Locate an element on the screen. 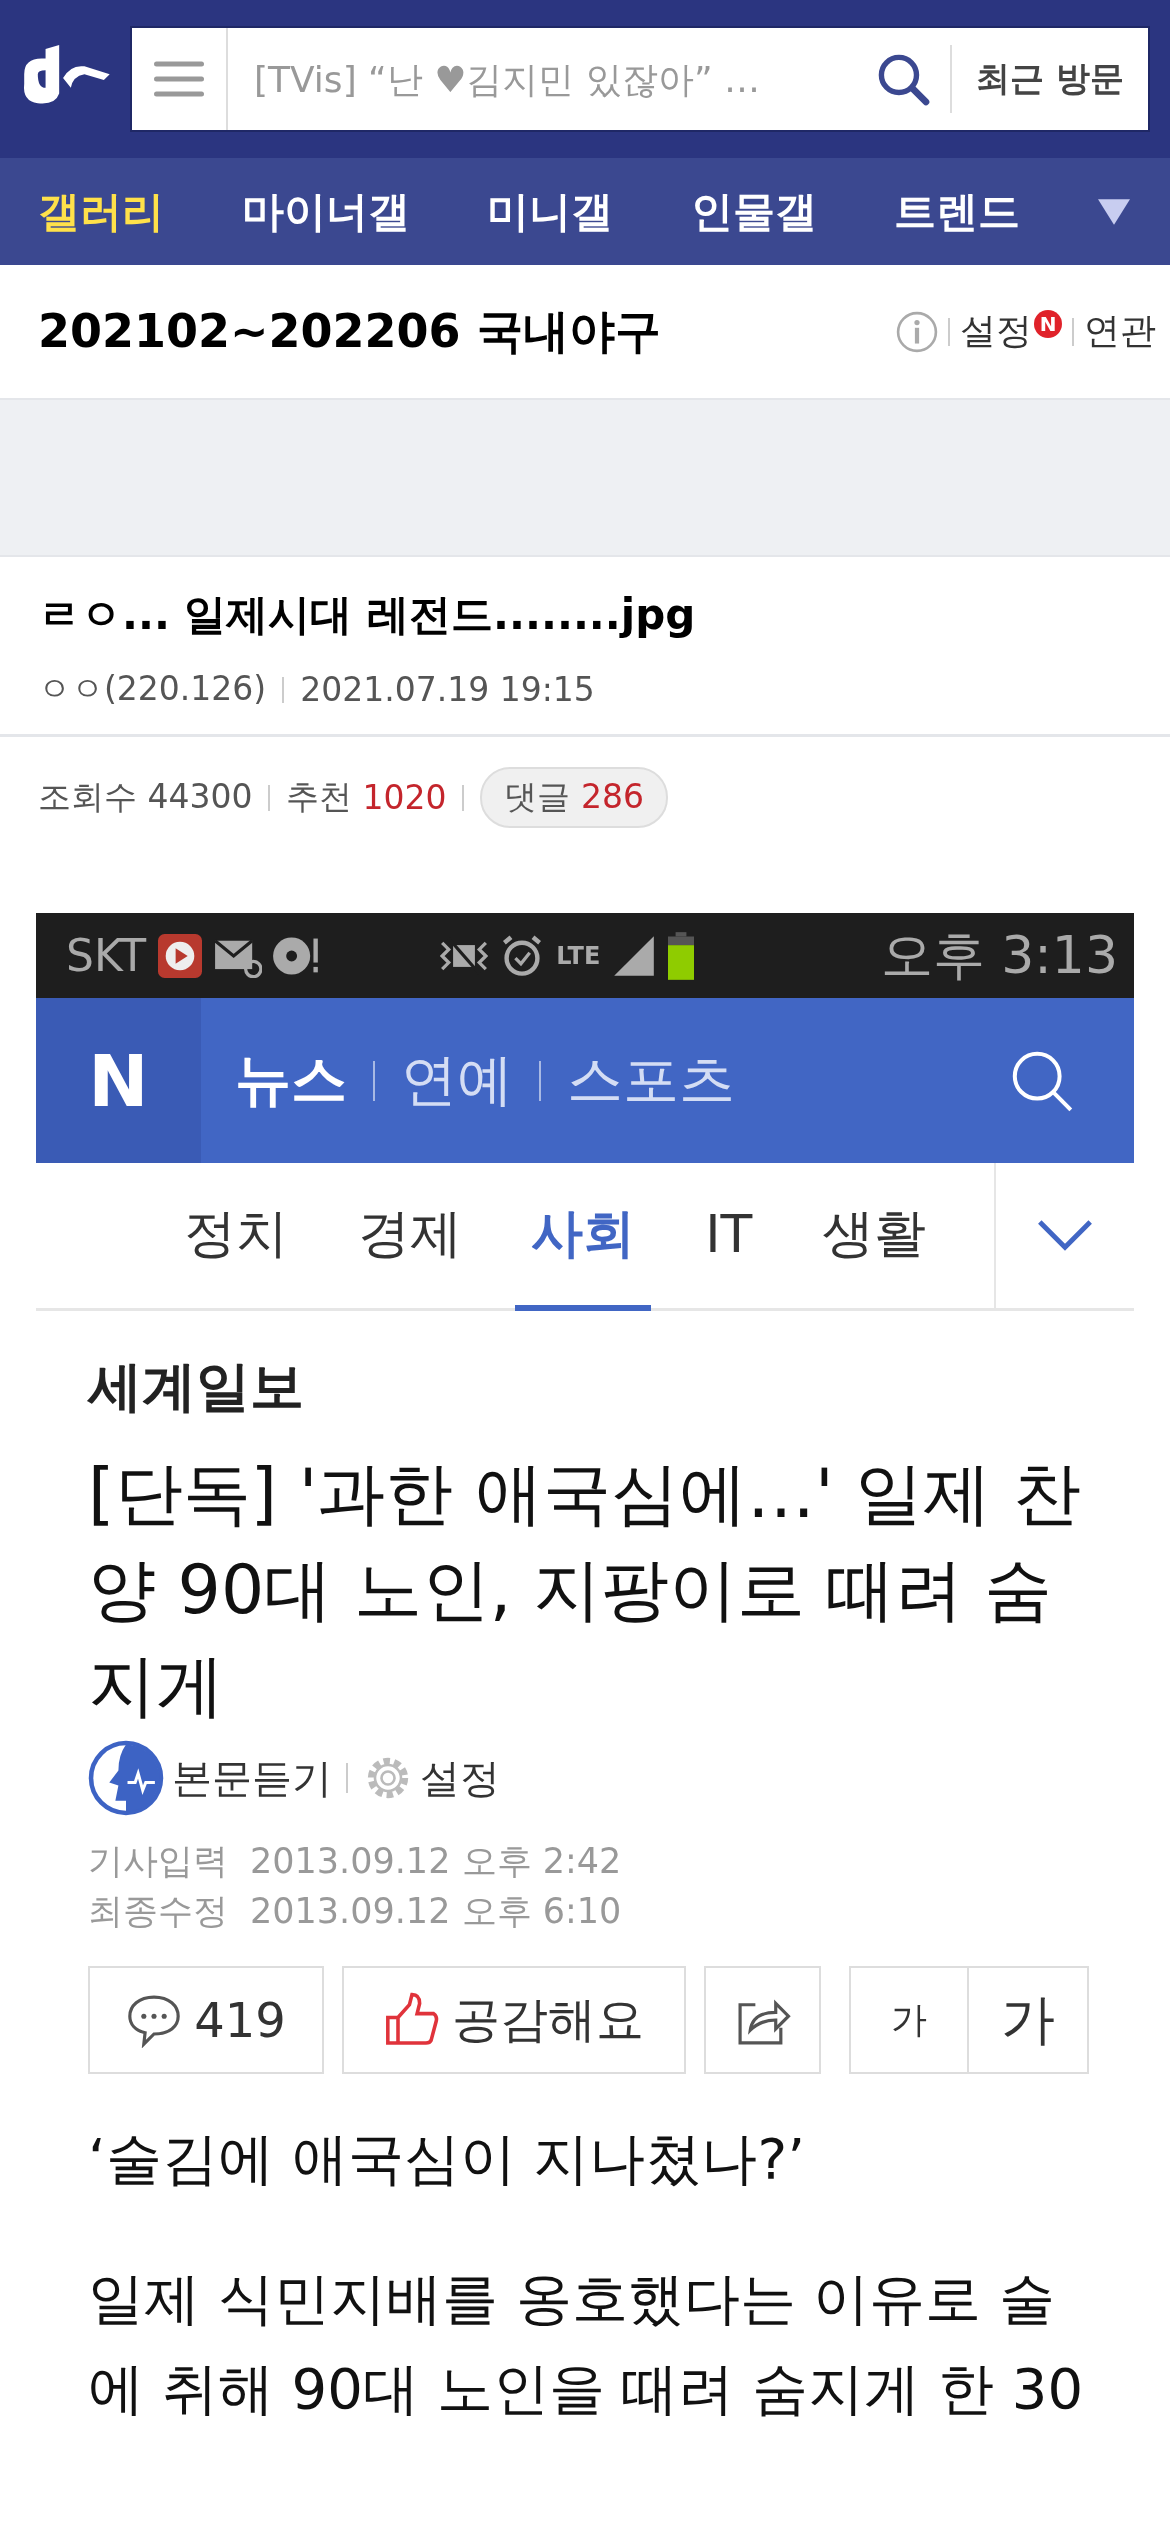 Image resolution: width=1170 pixels, height=2532 pixels. search-icon is located at coordinates (903, 79).